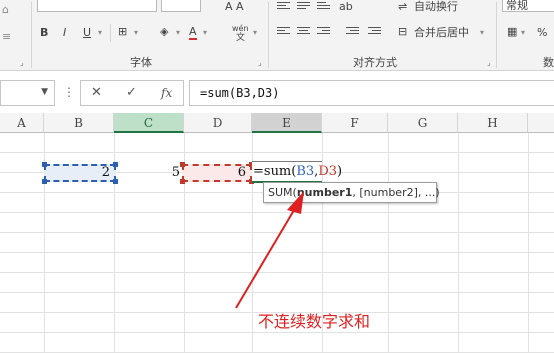  What do you see at coordinates (268, 254) in the screenshot?
I see `arrow-shaft` at bounding box center [268, 254].